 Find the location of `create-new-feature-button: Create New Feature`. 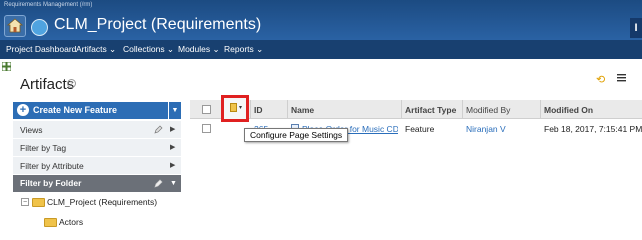

create-new-feature-button: Create New Feature is located at coordinates (90, 110).